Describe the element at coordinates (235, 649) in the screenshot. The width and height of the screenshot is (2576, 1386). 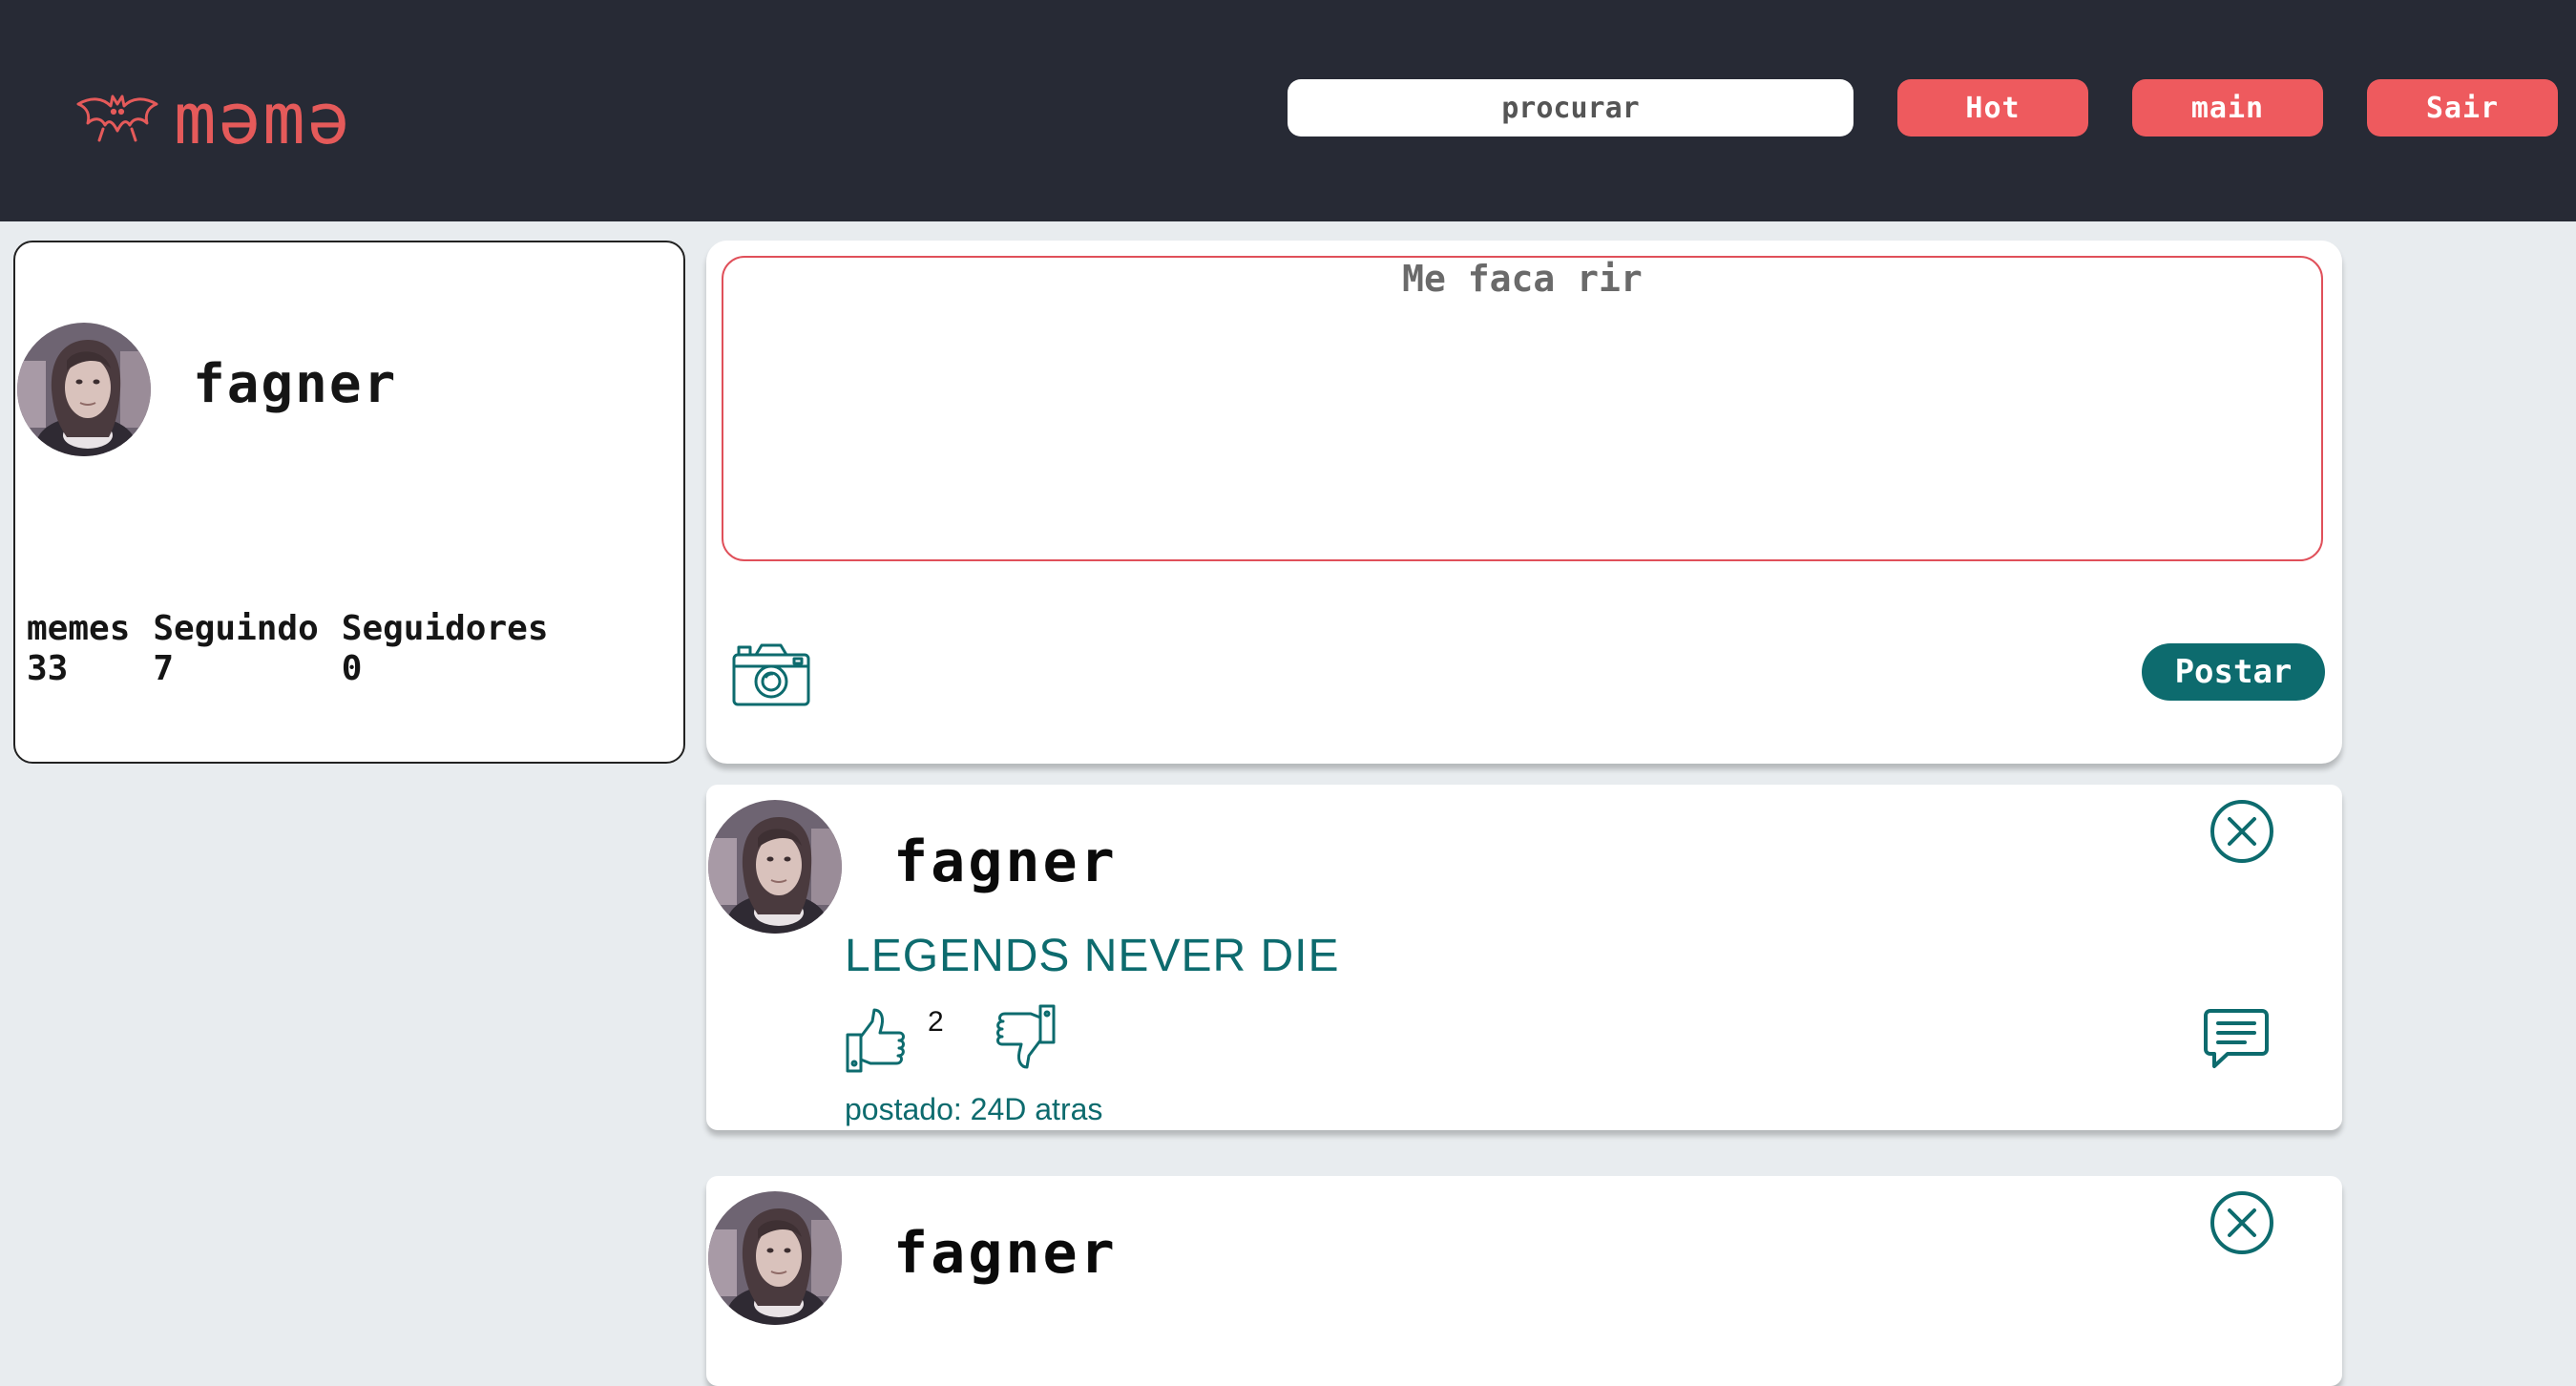
I see `stat-following: Seguindo 7` at that location.